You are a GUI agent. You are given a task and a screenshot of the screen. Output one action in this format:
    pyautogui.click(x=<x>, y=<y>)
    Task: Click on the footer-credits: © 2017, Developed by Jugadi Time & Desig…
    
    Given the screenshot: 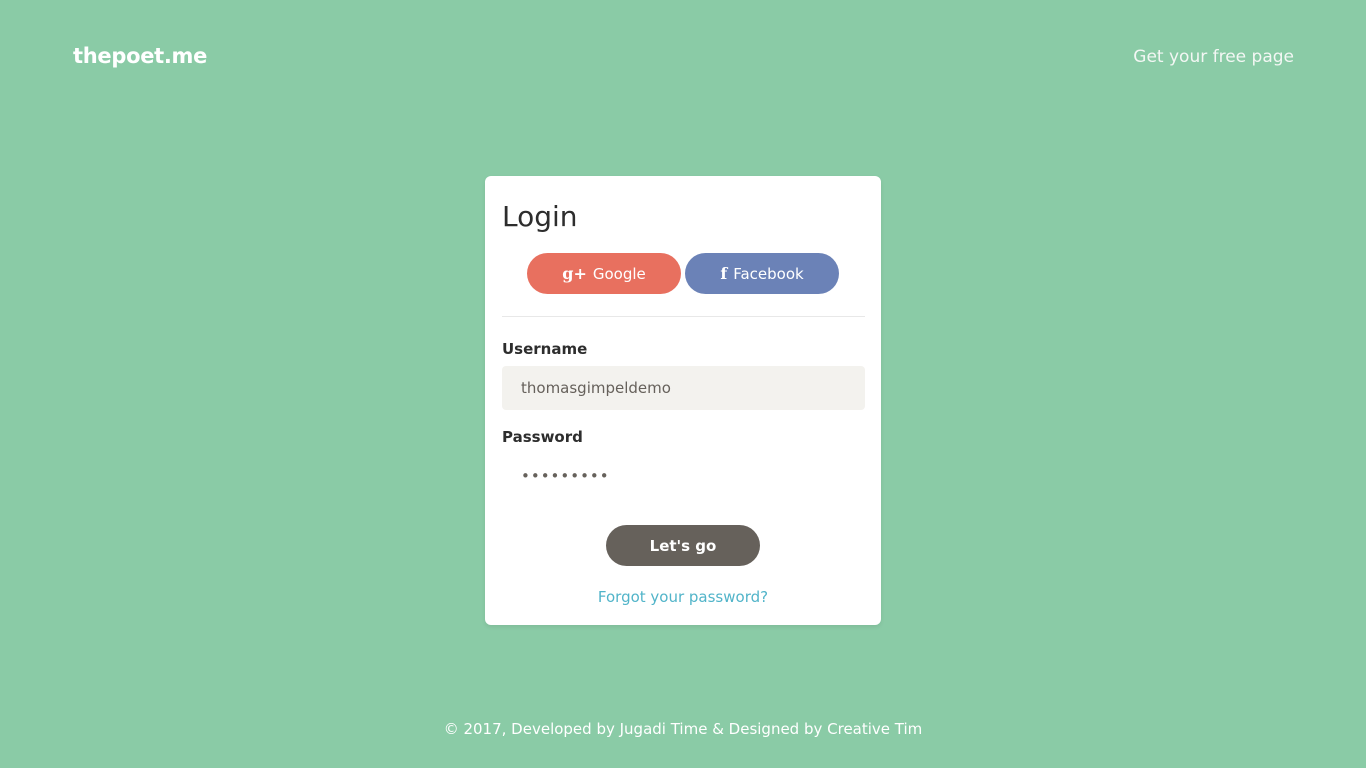 What is the action you would take?
    pyautogui.click(x=683, y=729)
    